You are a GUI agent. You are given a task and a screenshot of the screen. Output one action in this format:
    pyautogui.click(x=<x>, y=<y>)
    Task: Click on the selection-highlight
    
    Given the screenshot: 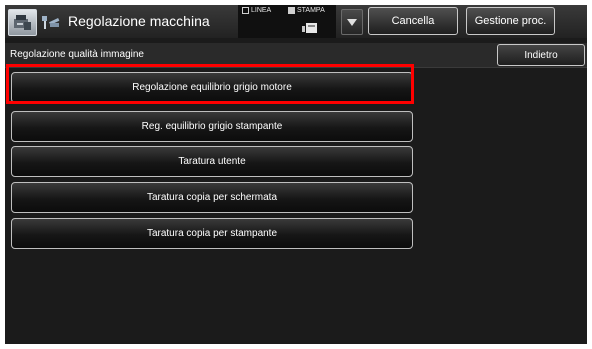 What is the action you would take?
    pyautogui.click(x=210, y=84)
    